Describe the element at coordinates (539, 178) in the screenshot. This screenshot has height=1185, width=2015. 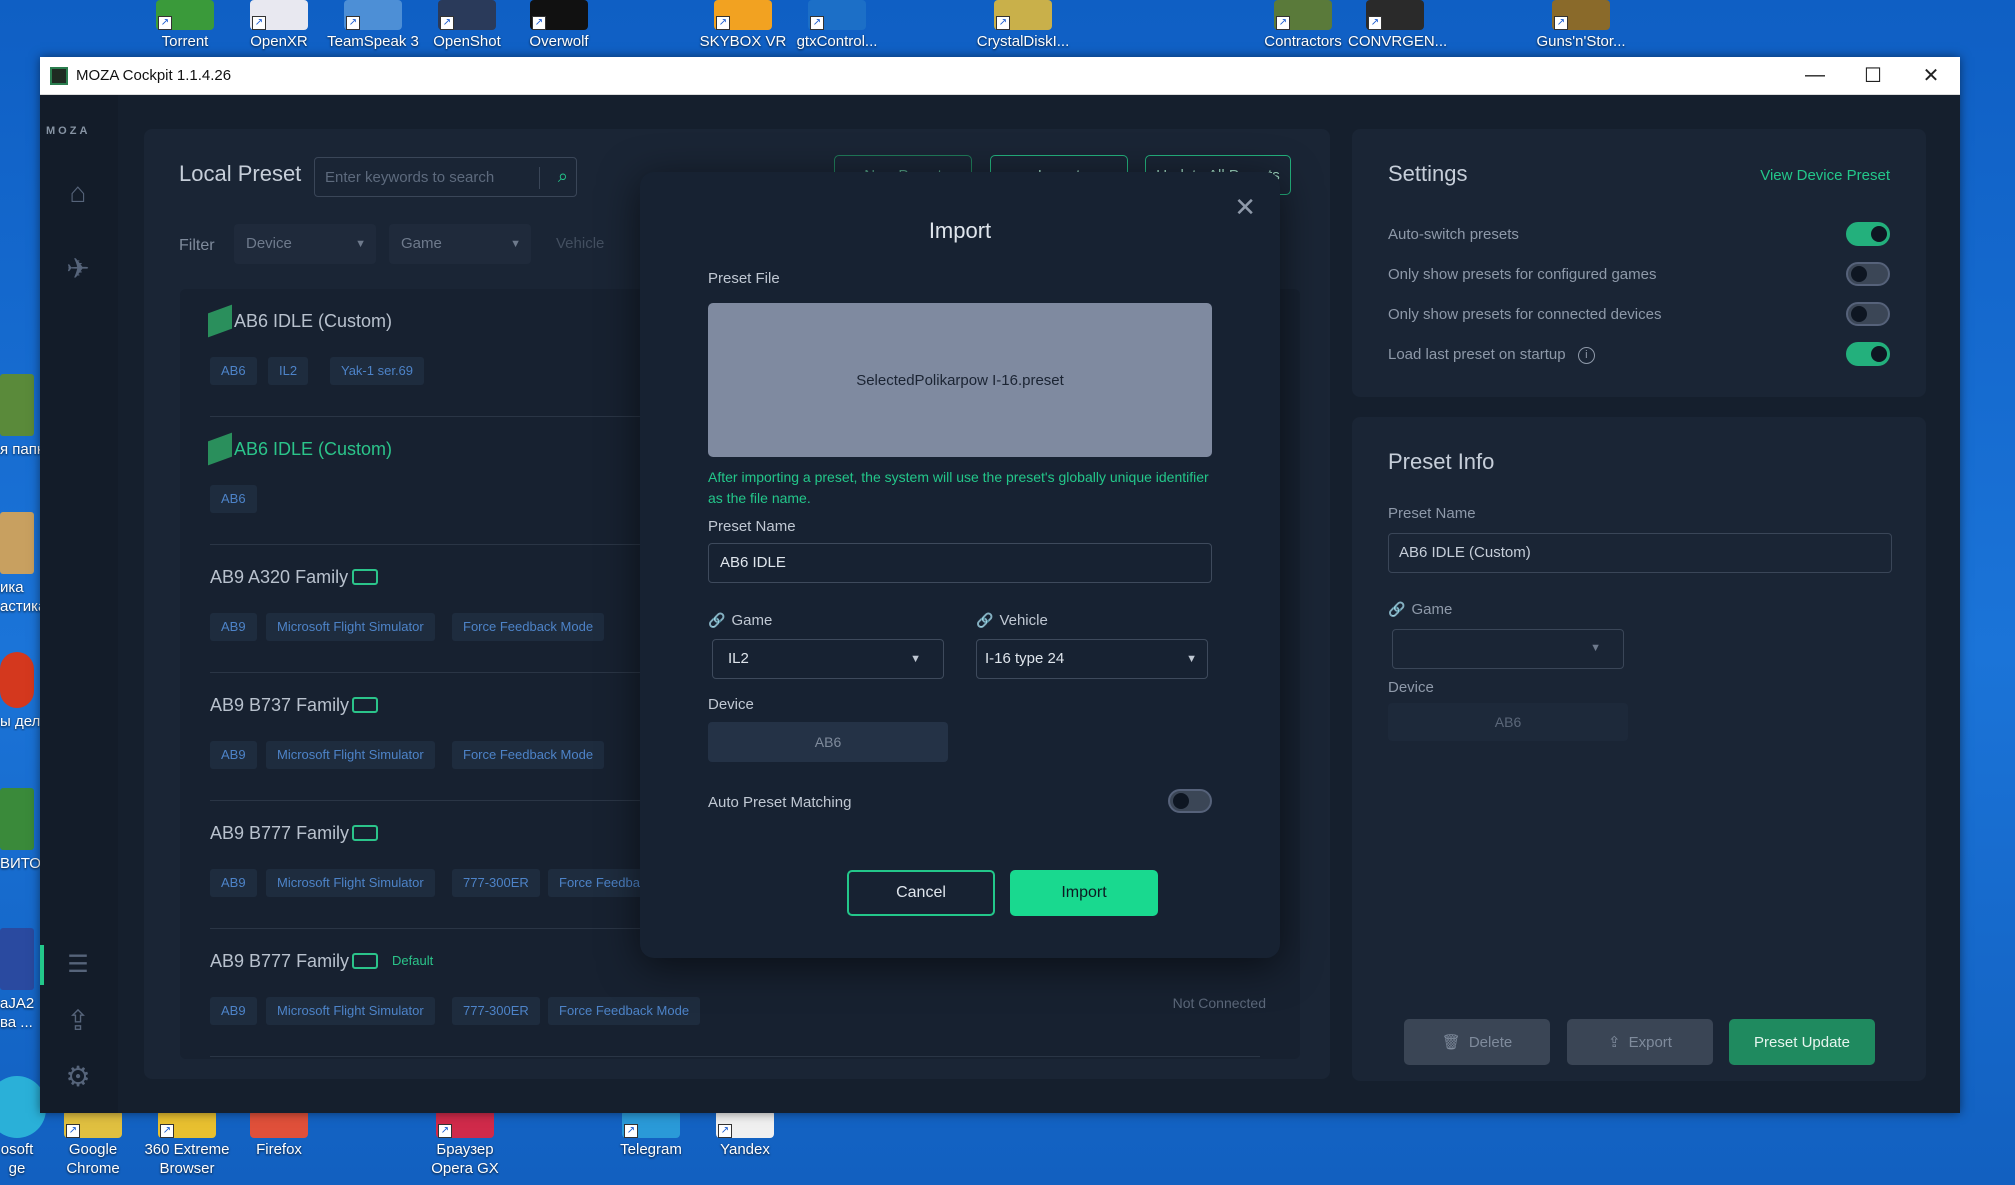
I see `search-separator` at that location.